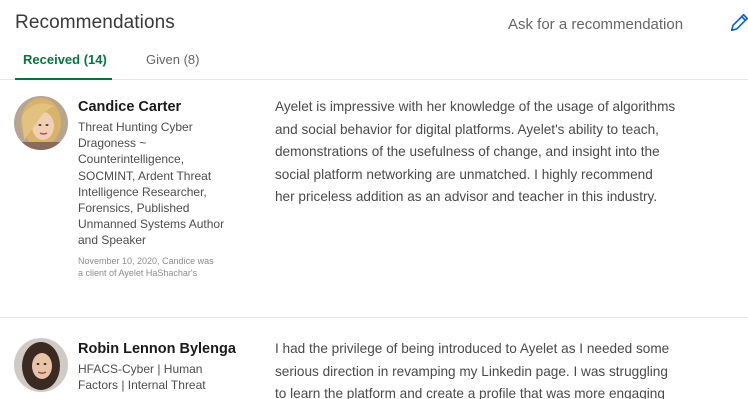 This screenshot has height=399, width=748. What do you see at coordinates (112, 240) in the screenshot?
I see `headline-line: and Speaker` at bounding box center [112, 240].